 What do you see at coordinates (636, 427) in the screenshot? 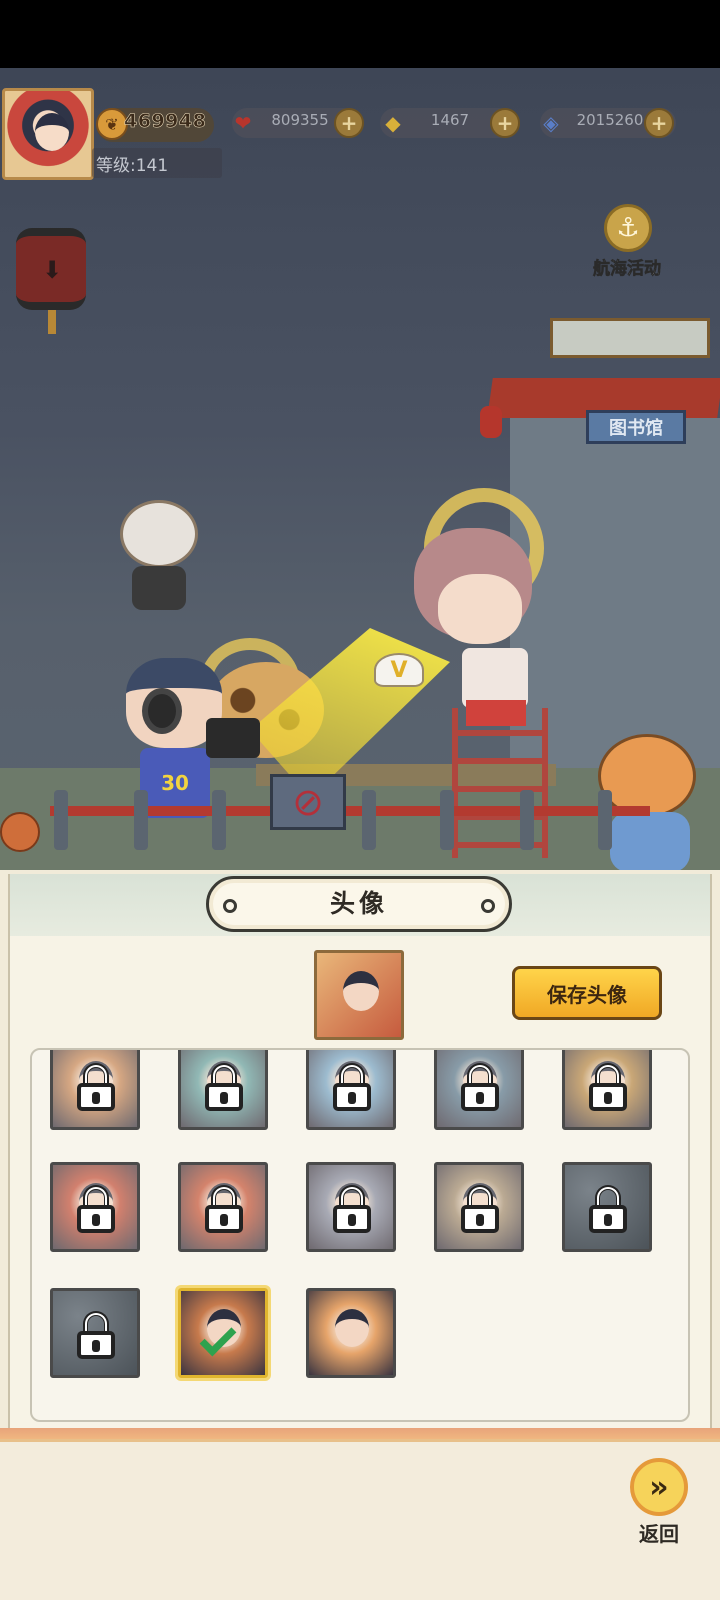
I see `library-sign: 图书馆` at bounding box center [636, 427].